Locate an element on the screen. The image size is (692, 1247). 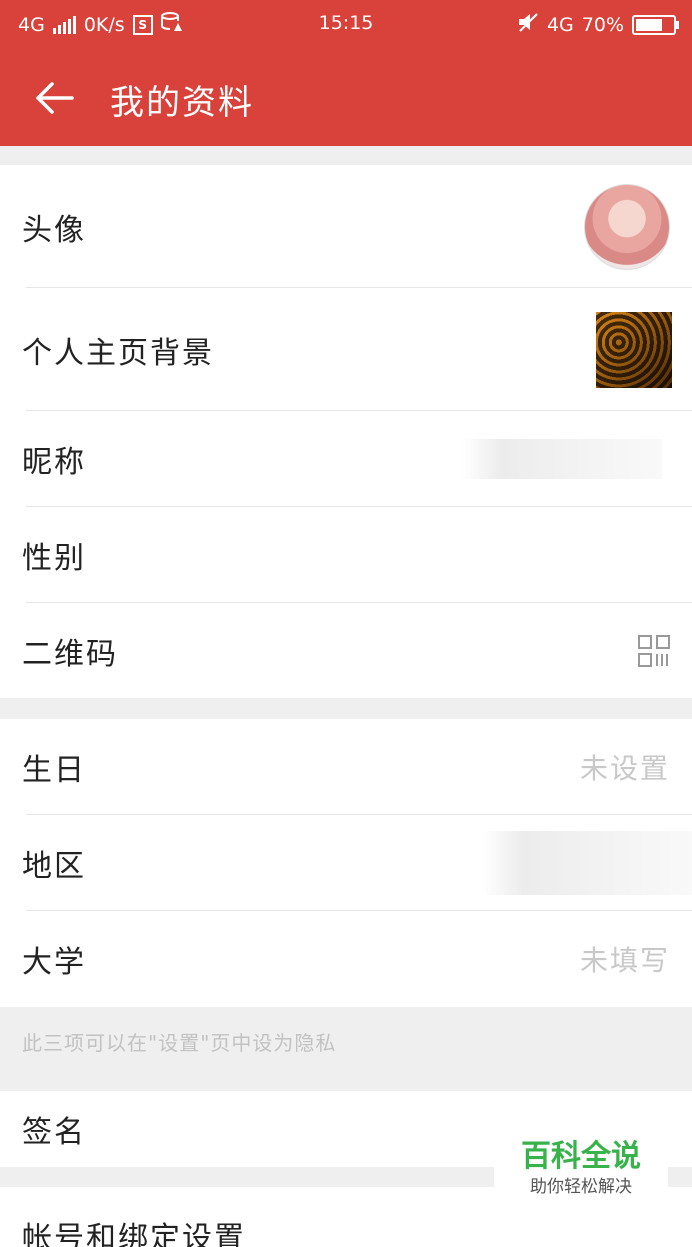
signature-label: 签名 is located at coordinates (54, 1132).